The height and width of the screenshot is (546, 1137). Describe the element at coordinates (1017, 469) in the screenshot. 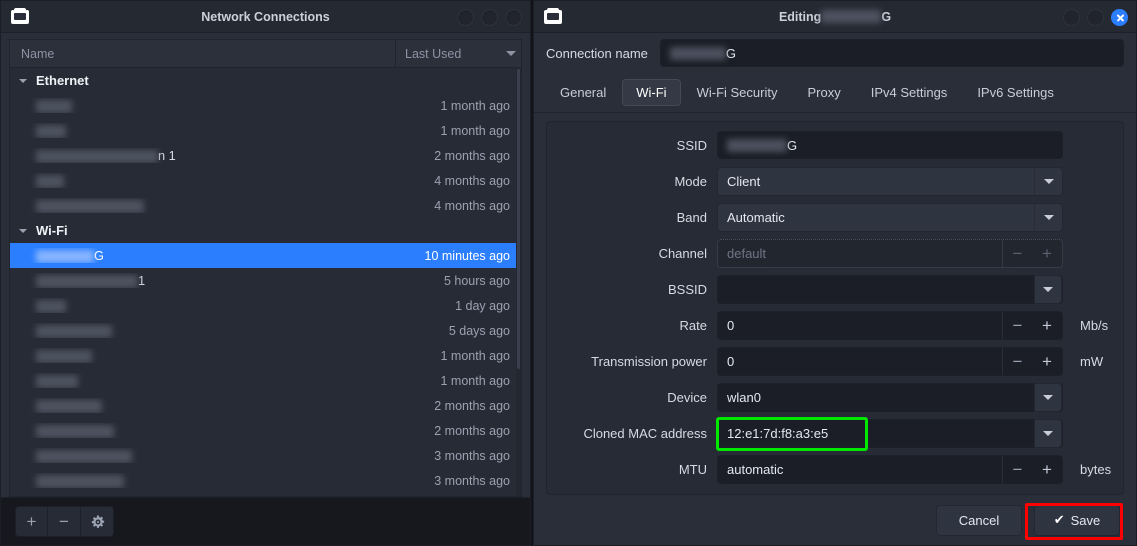

I see `mtu-decrement-button: −` at that location.